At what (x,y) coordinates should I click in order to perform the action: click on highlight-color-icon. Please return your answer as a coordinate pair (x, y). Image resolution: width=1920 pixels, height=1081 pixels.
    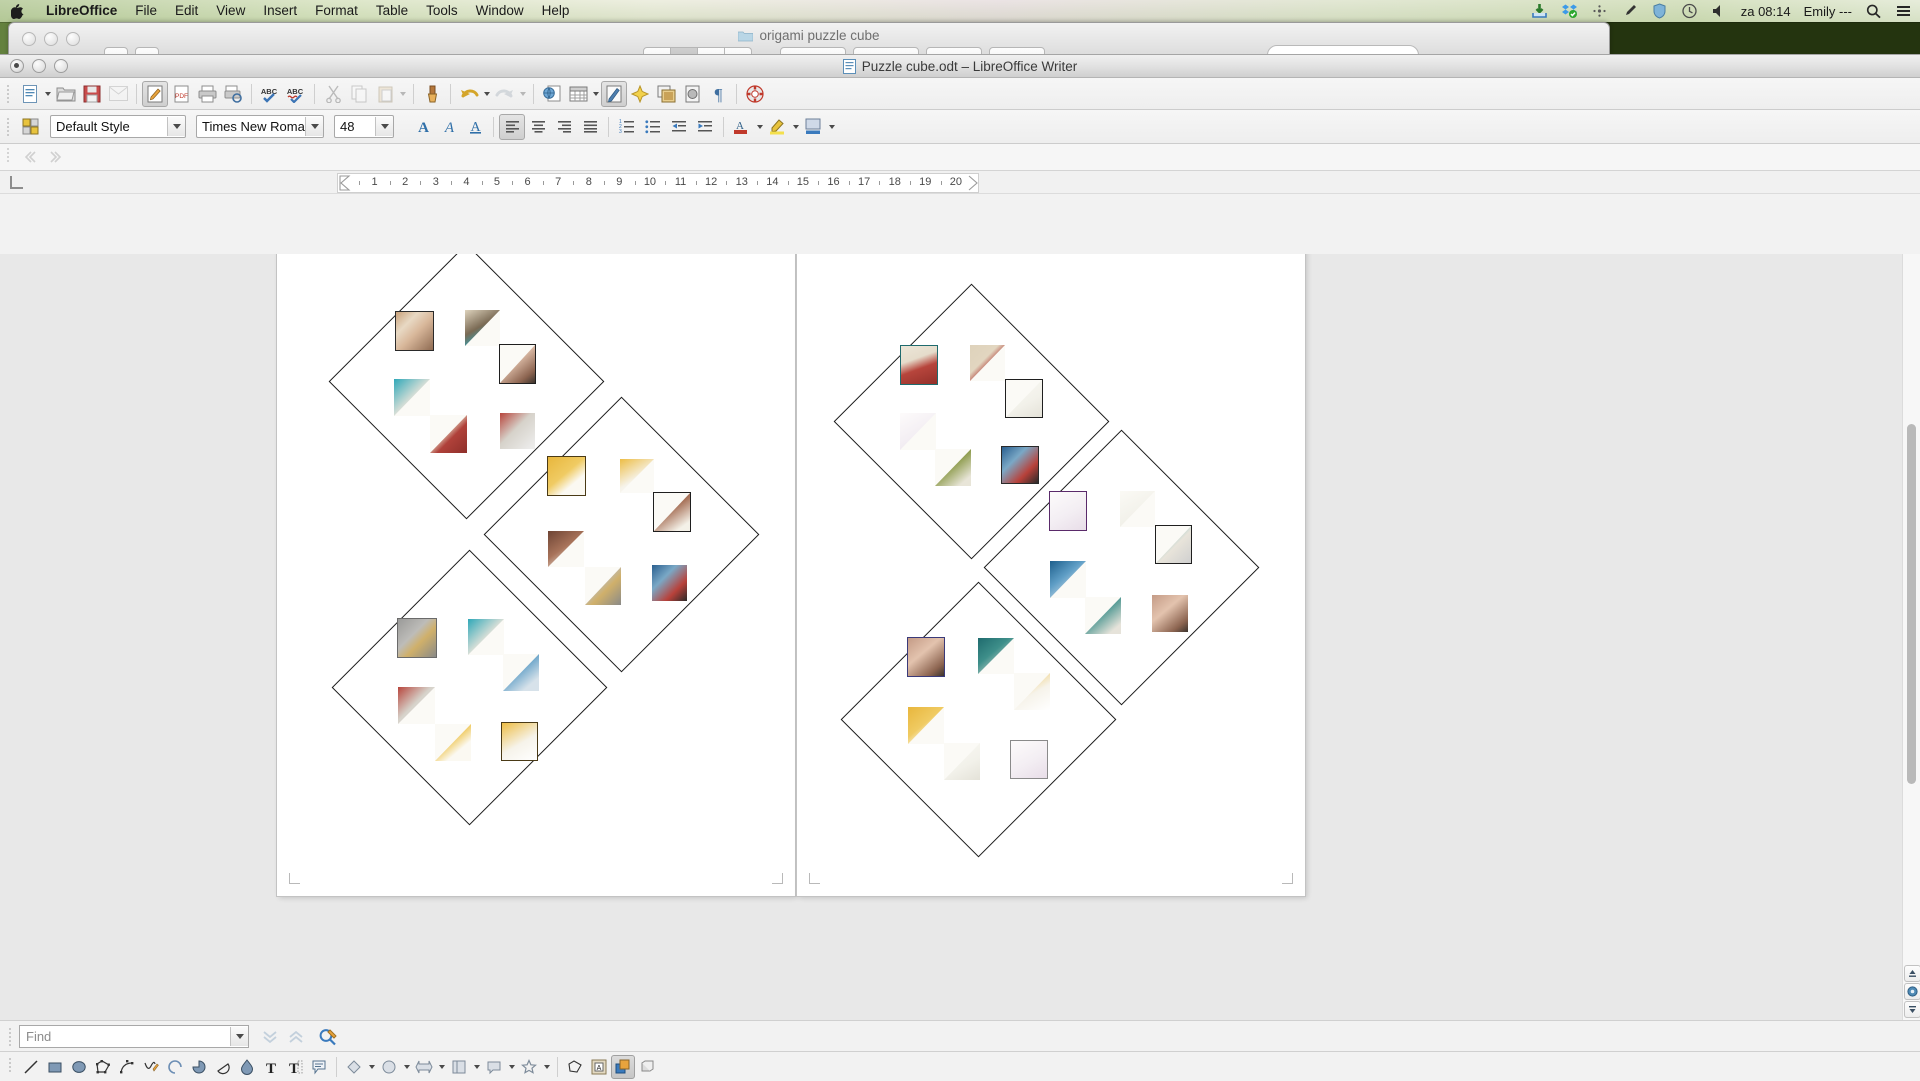
    Looking at the image, I should click on (778, 127).